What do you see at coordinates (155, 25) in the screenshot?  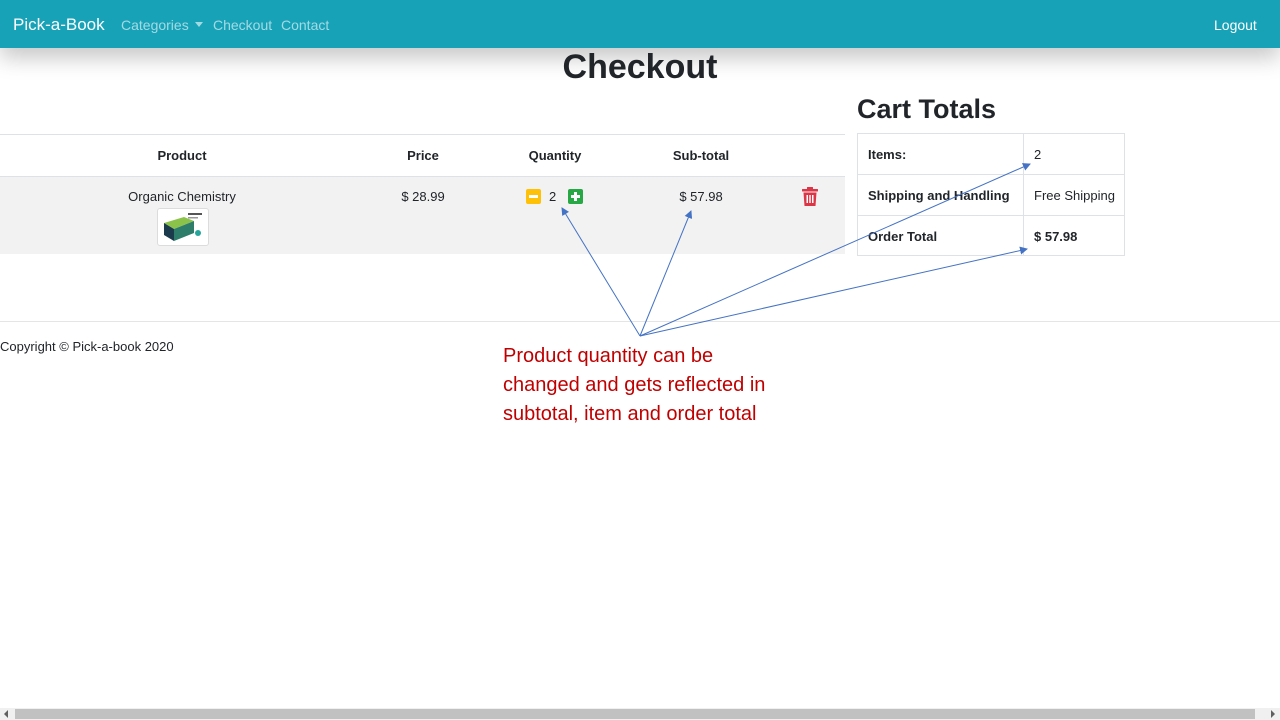 I see `nav-categories-label: Categories` at bounding box center [155, 25].